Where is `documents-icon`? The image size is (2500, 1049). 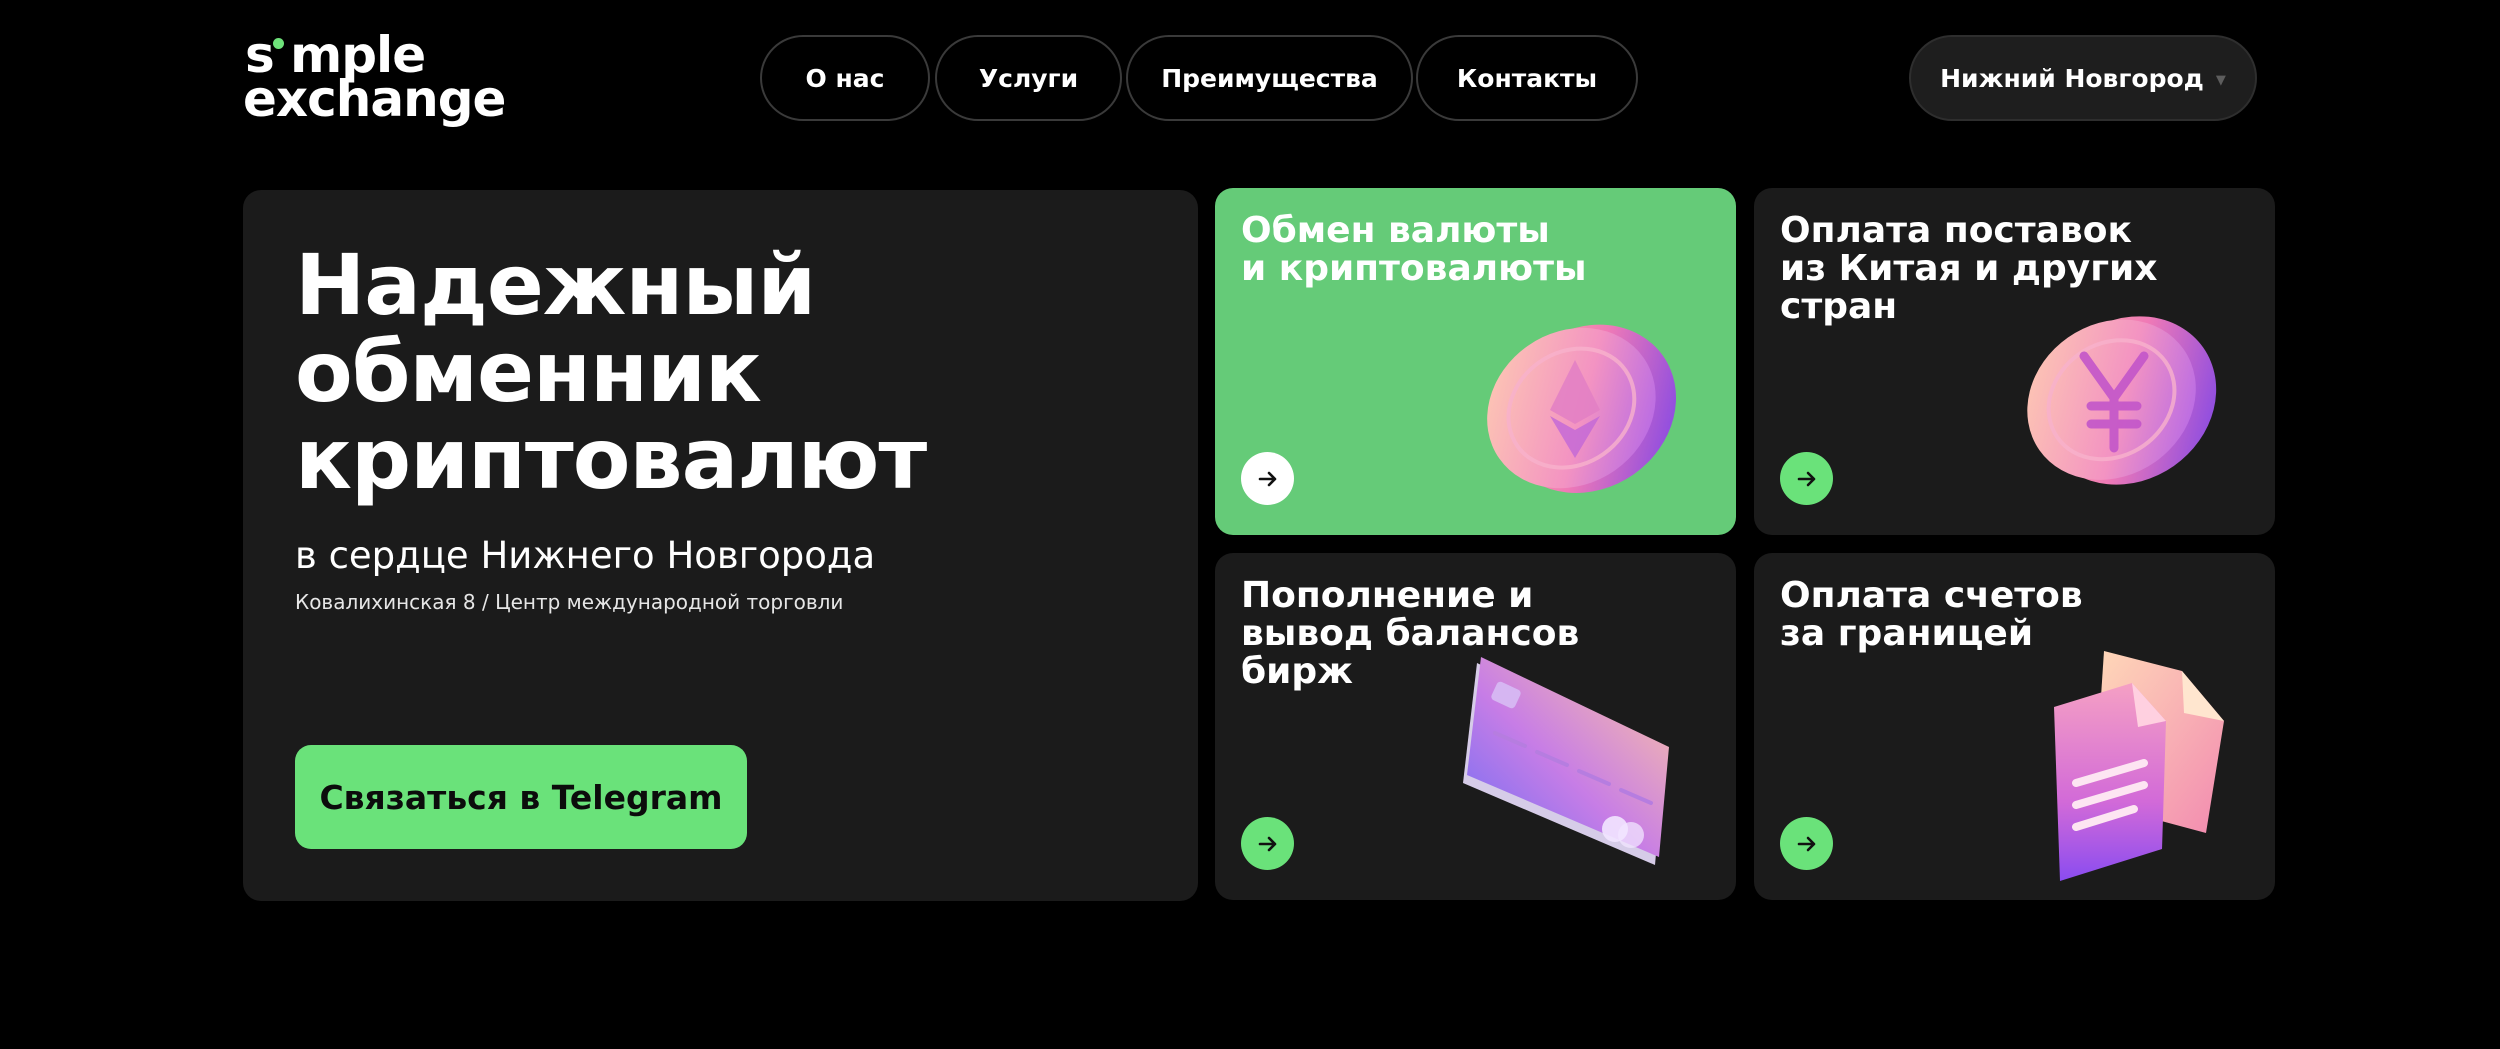 documents-icon is located at coordinates (2139, 766).